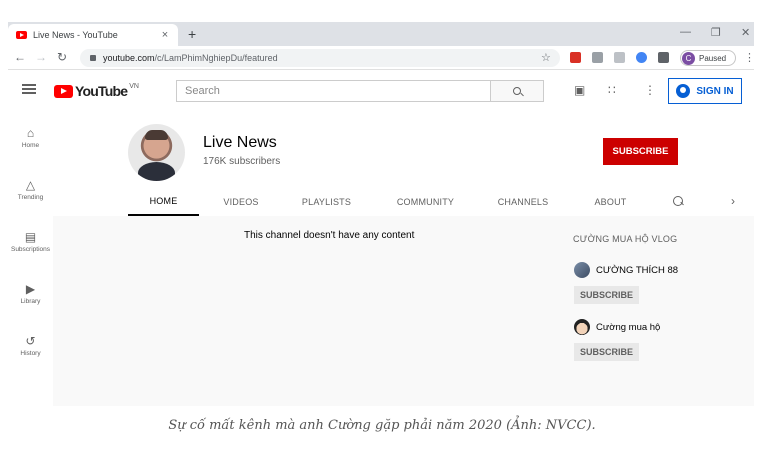 This screenshot has width=764, height=454. Describe the element at coordinates (320, 58) in the screenshot. I see `url-bar: youtube.com/c/LamPhimNghiepDu/featured` at that location.